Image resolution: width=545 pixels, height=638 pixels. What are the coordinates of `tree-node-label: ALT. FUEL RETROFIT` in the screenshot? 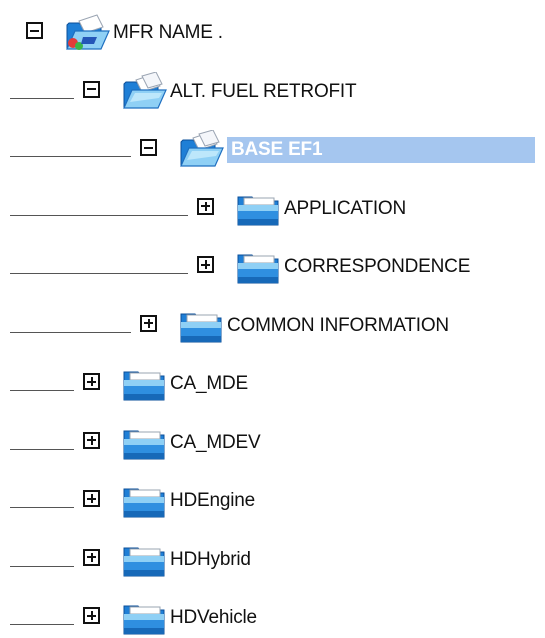 It's located at (263, 92).